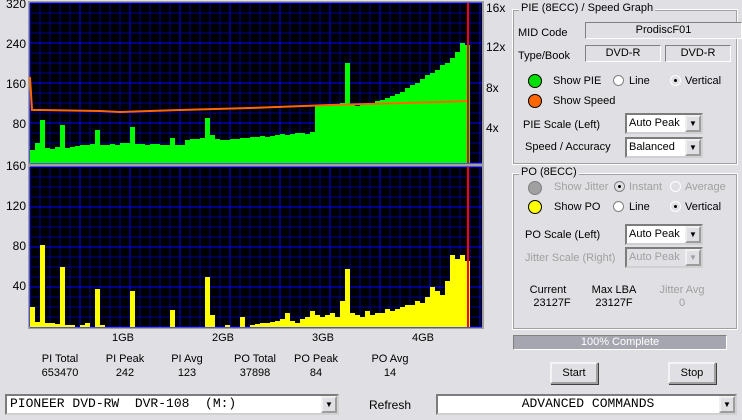  What do you see at coordinates (675, 206) in the screenshot?
I see `po-vertical-radio` at bounding box center [675, 206].